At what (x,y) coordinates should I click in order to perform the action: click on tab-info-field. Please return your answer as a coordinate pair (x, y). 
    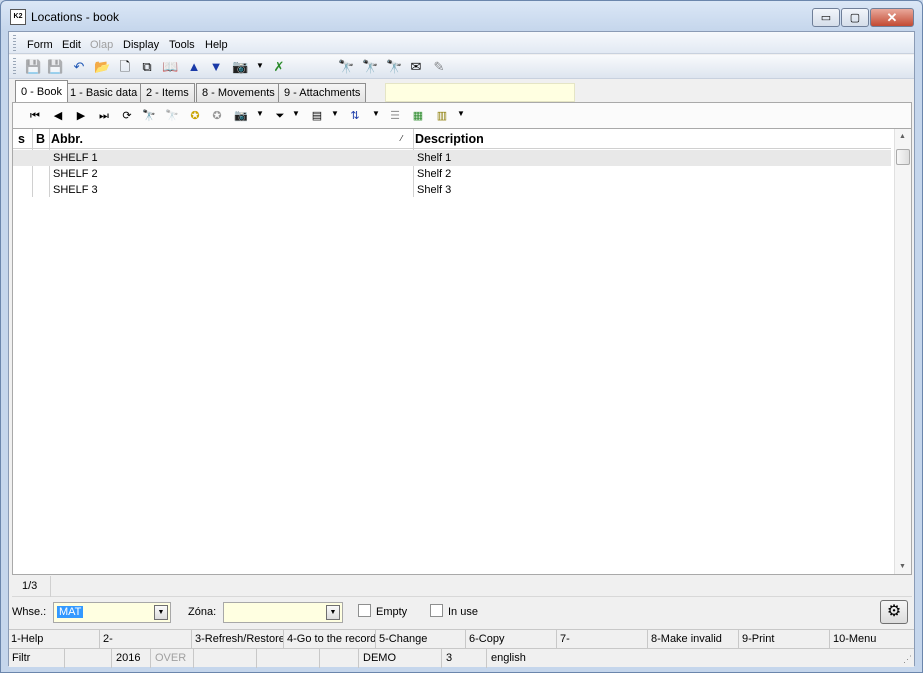
    Looking at the image, I should click on (480, 92).